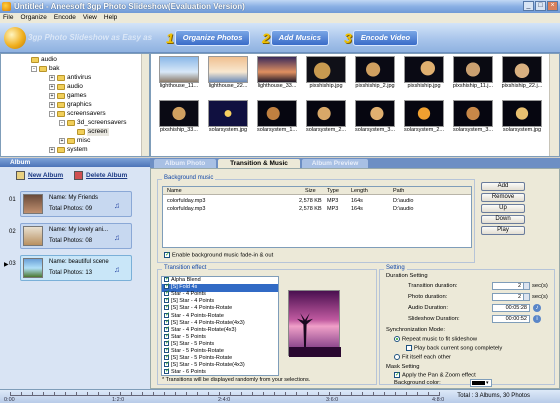 The height and width of the screenshot is (403, 560). I want to click on menu-organize: Organize, so click(33, 18).